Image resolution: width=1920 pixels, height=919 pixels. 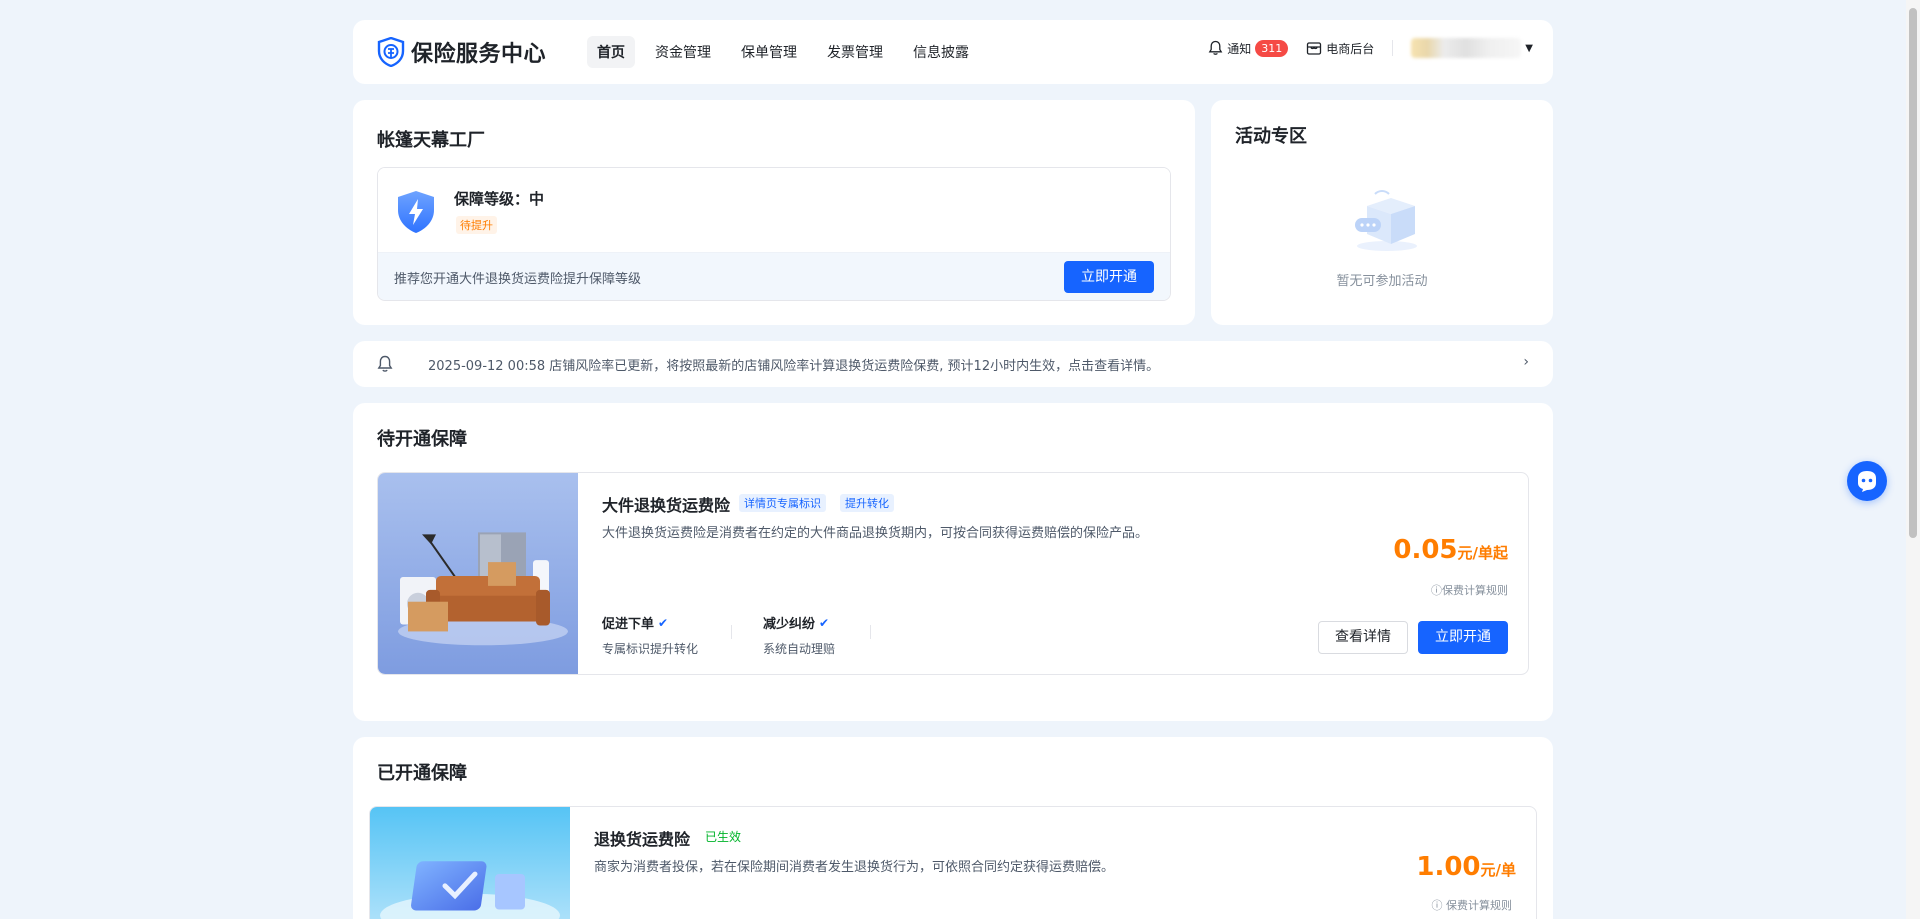 What do you see at coordinates (650, 649) in the screenshot?
I see `feature-subtitle: 专属标识提升转化` at bounding box center [650, 649].